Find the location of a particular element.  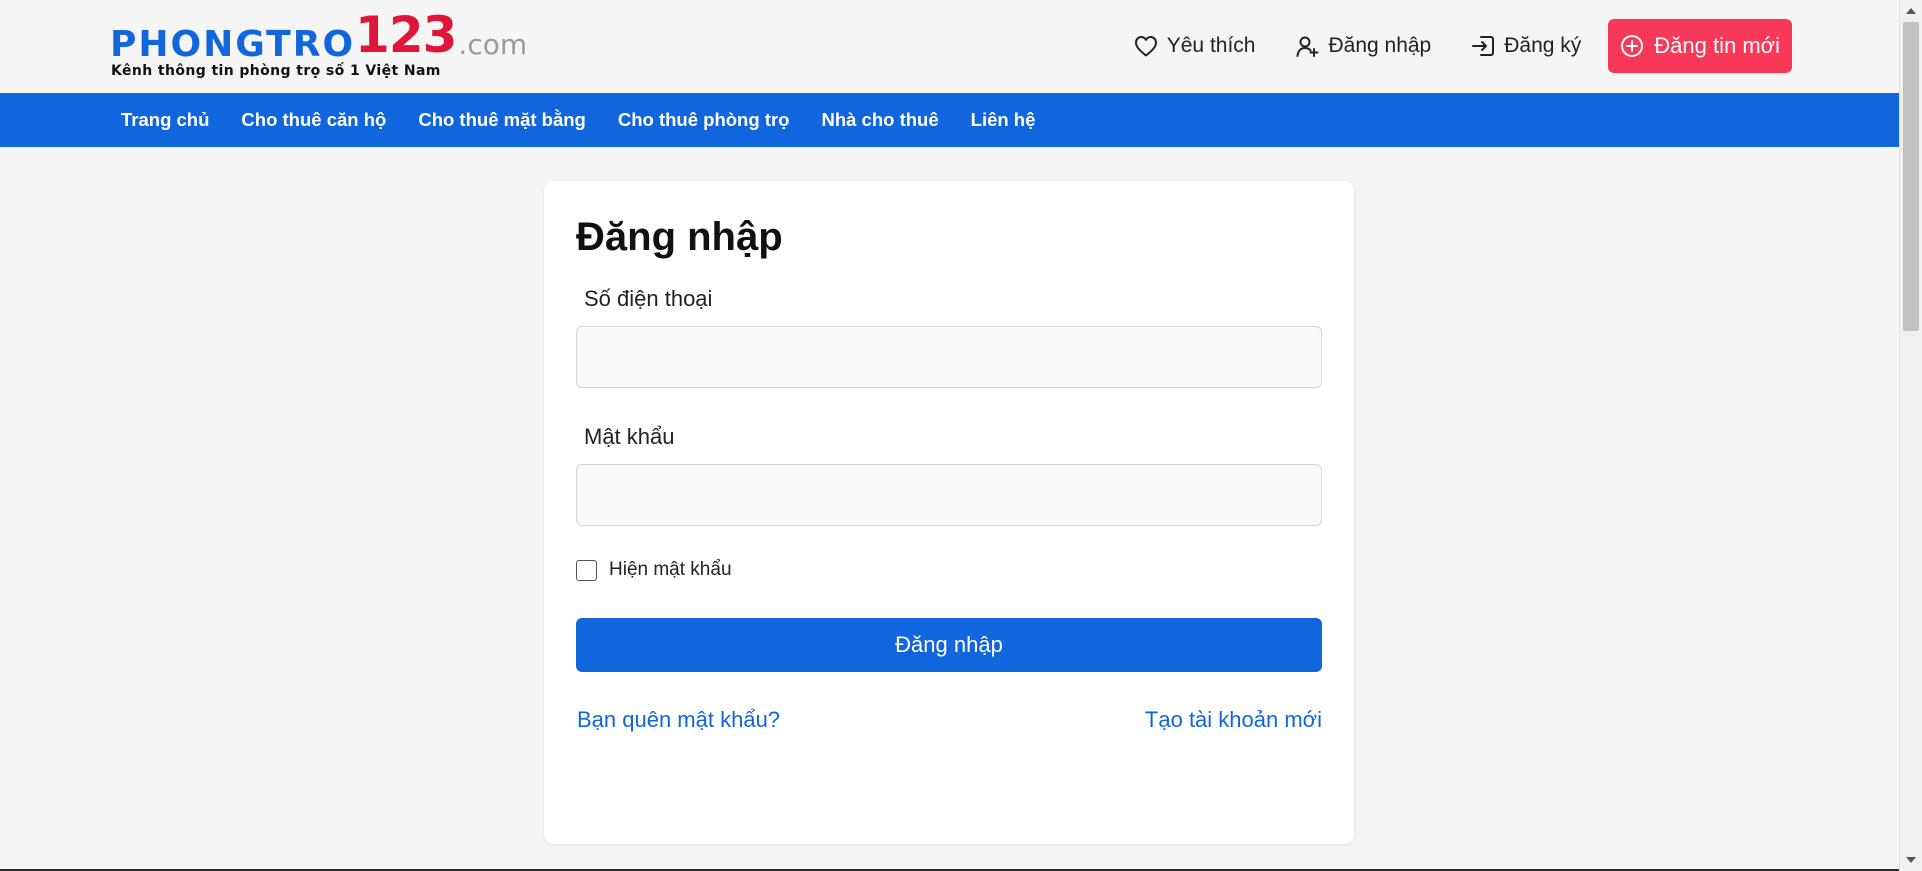

logo-wordmark: PHONGTRO123.com is located at coordinates (319, 36).